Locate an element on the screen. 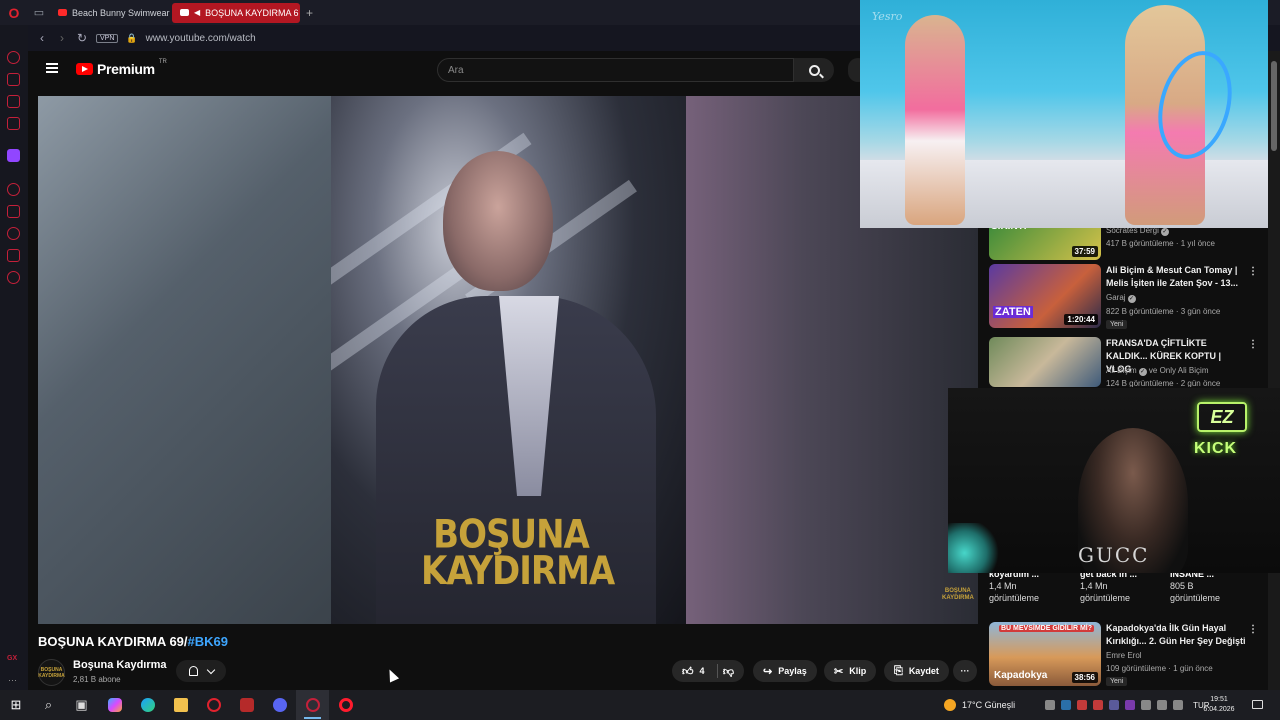  short-item: İNSANE ... 805 B görüntüleme is located at coordinates (1195, 586).